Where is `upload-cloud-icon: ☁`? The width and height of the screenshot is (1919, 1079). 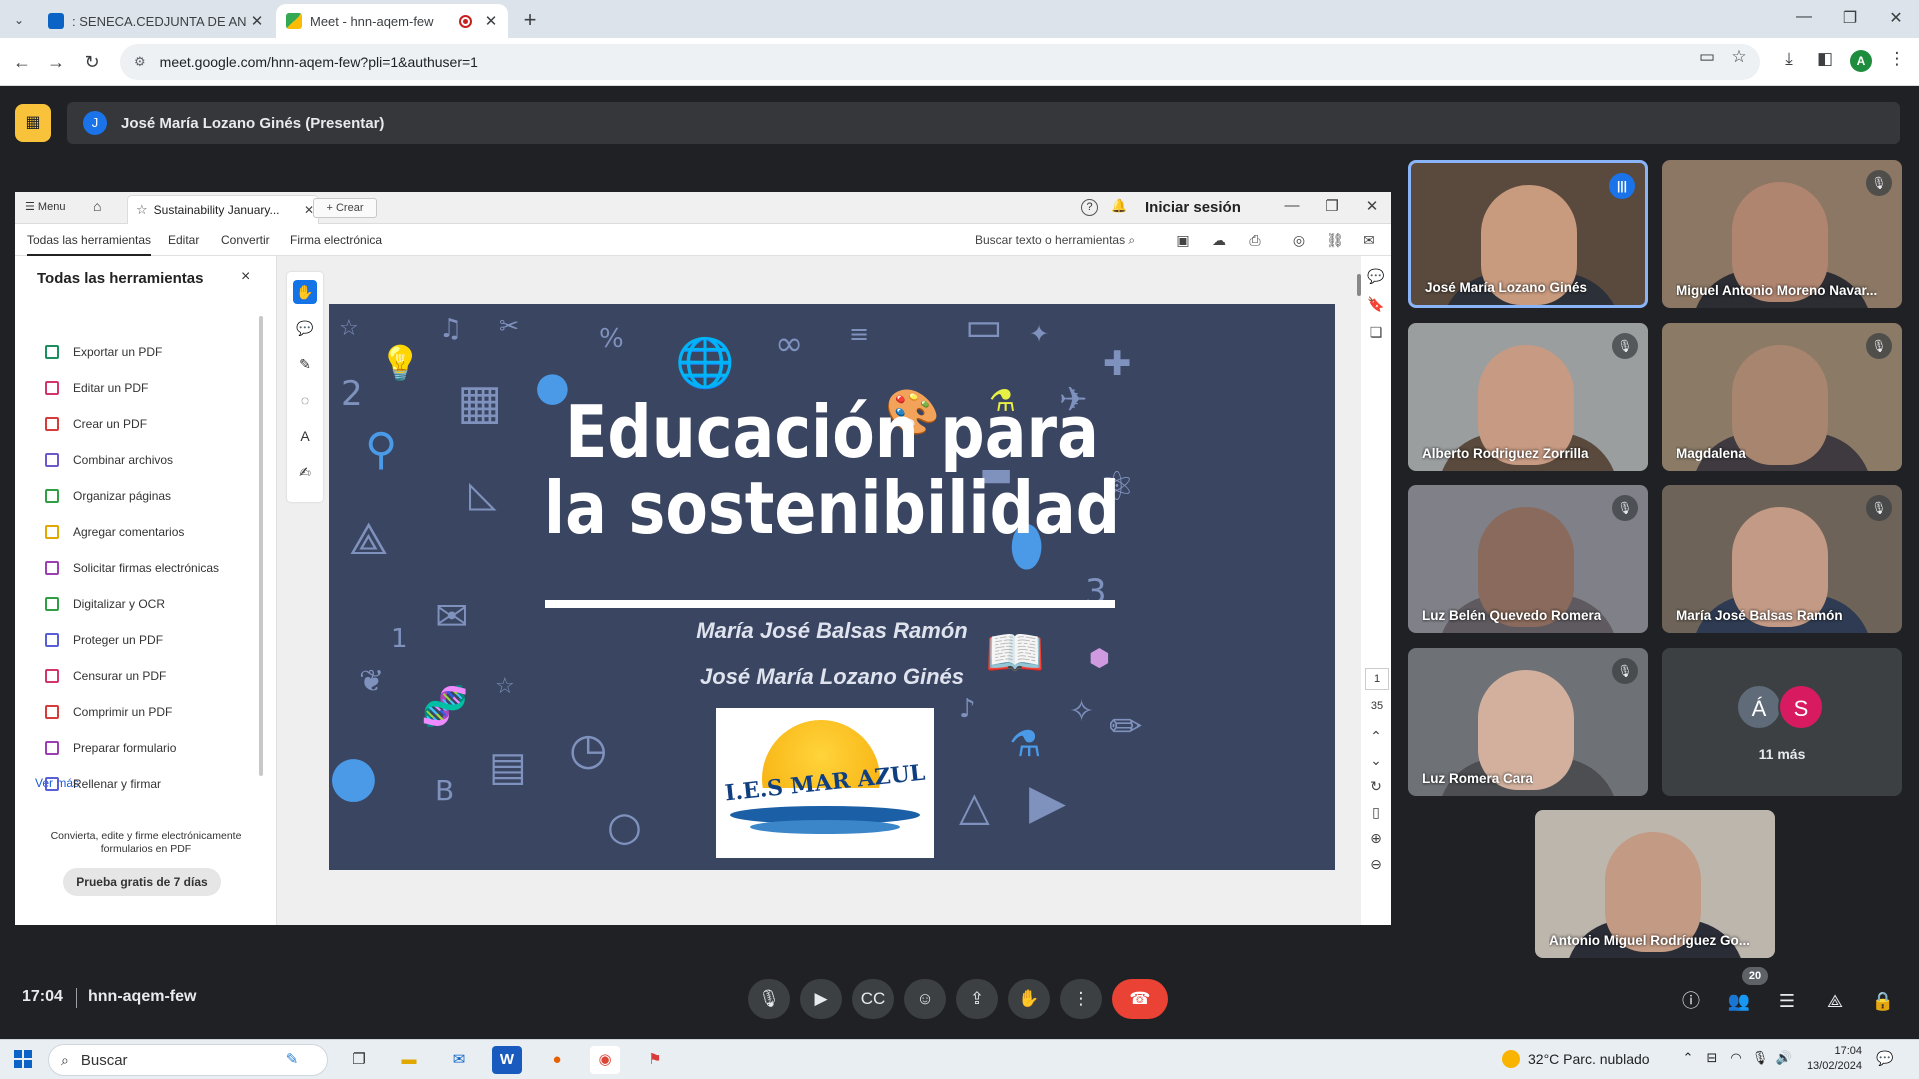
upload-cloud-icon: ☁ is located at coordinates (1219, 240).